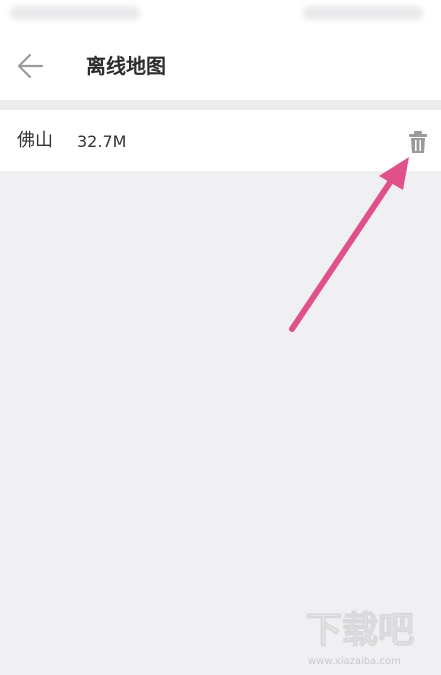 The image size is (441, 675). I want to click on watermark-logo-text: 下载吧, so click(360, 630).